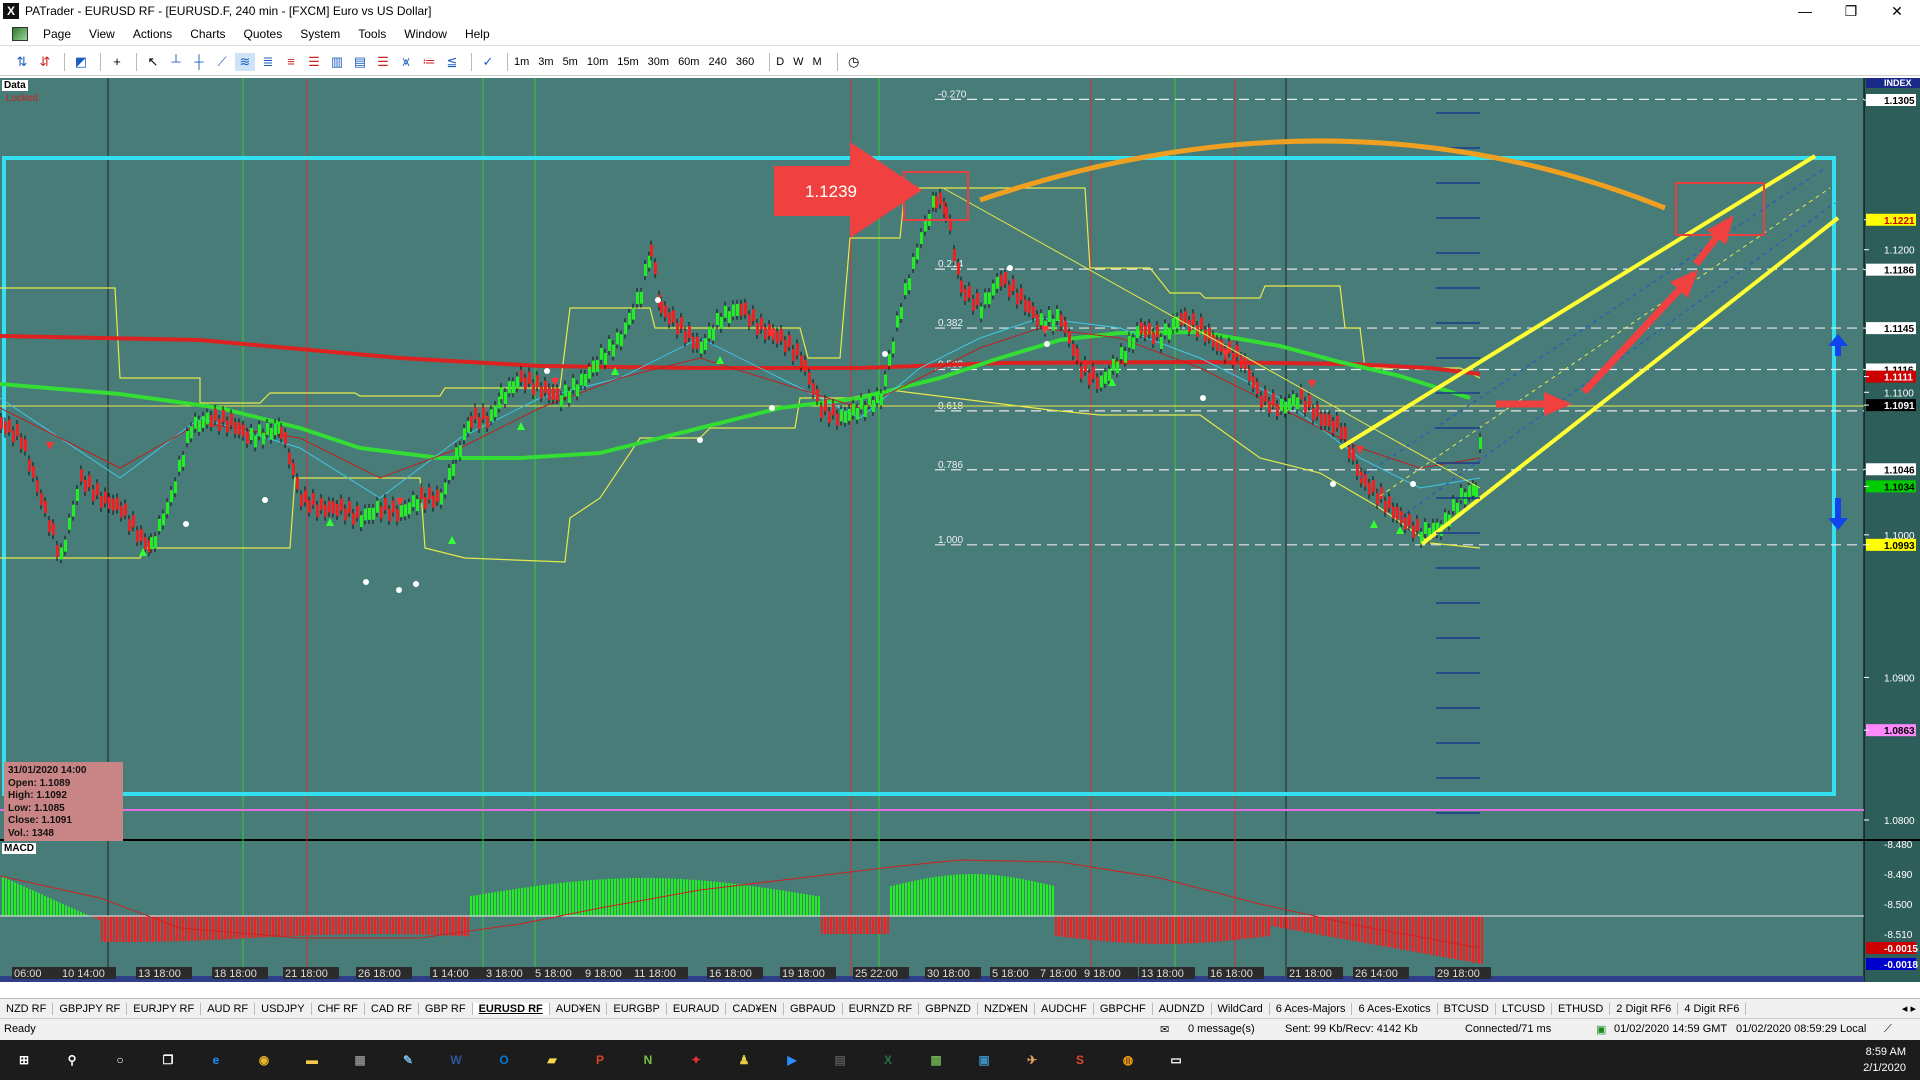 This screenshot has height=1080, width=1920. What do you see at coordinates (429, 62) in the screenshot?
I see `arrow-icon: ≔` at bounding box center [429, 62].